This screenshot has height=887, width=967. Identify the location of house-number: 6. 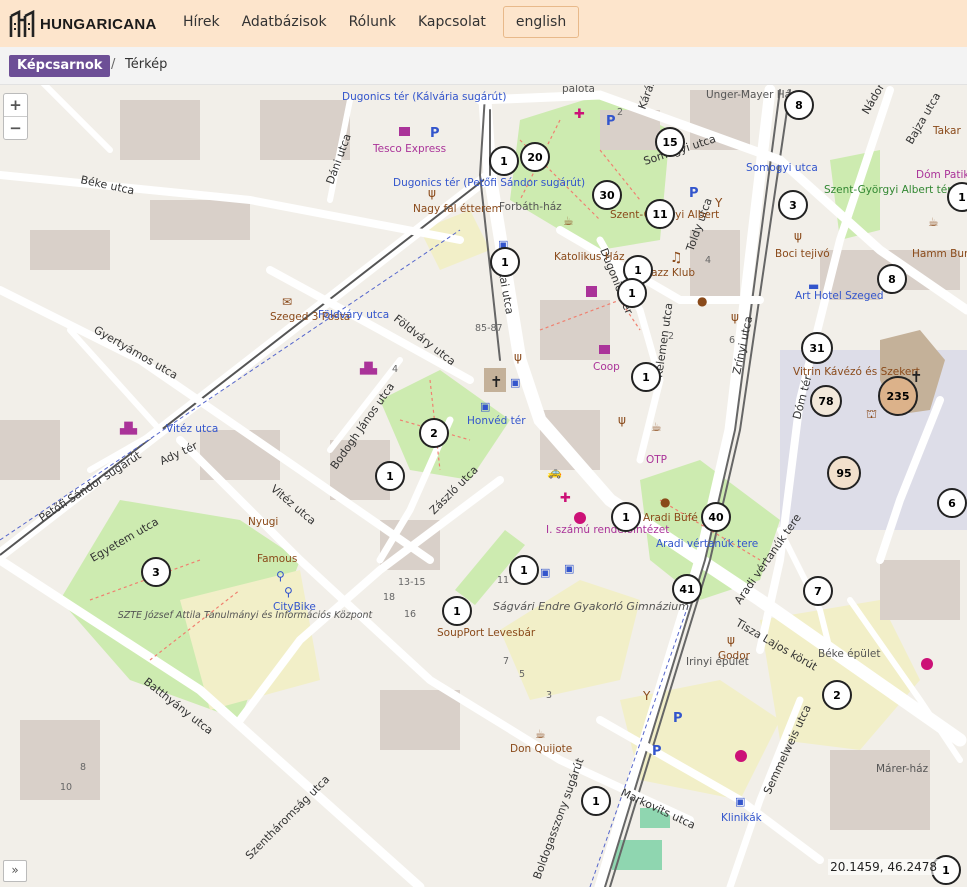
(732, 340).